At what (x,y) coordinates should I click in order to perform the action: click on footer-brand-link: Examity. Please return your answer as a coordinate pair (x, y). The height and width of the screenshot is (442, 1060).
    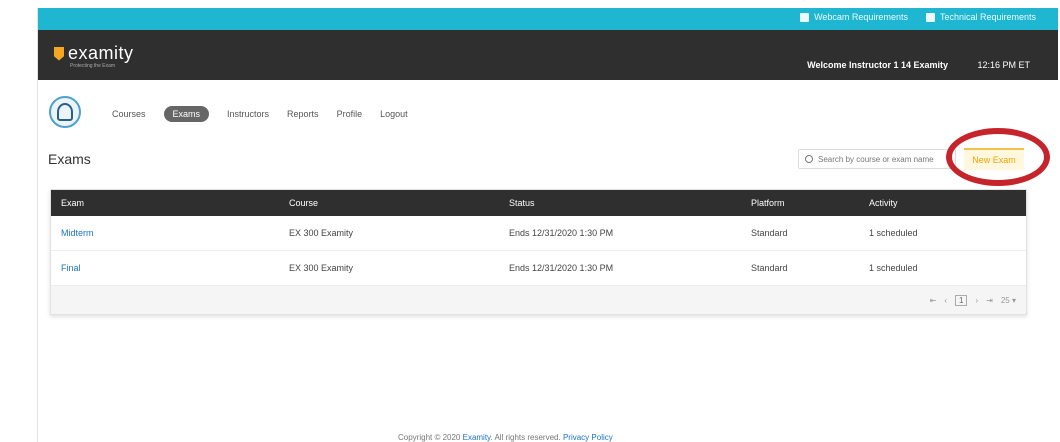
    Looking at the image, I should click on (477, 437).